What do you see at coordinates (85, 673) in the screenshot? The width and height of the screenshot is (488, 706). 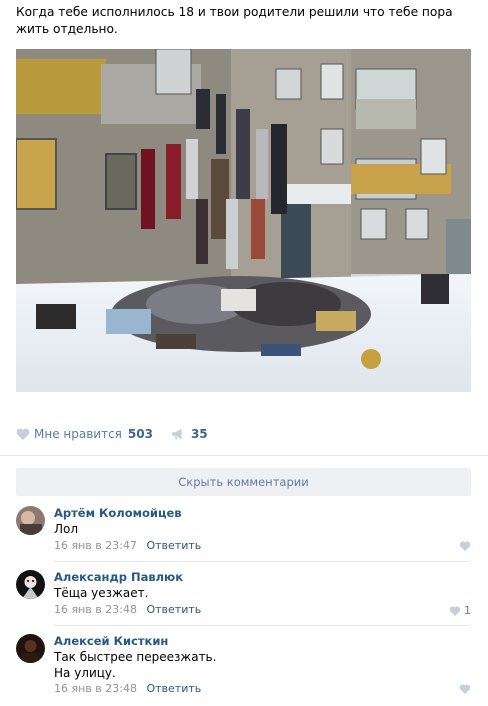 I see `comment-text-line-2: На улицу.` at bounding box center [85, 673].